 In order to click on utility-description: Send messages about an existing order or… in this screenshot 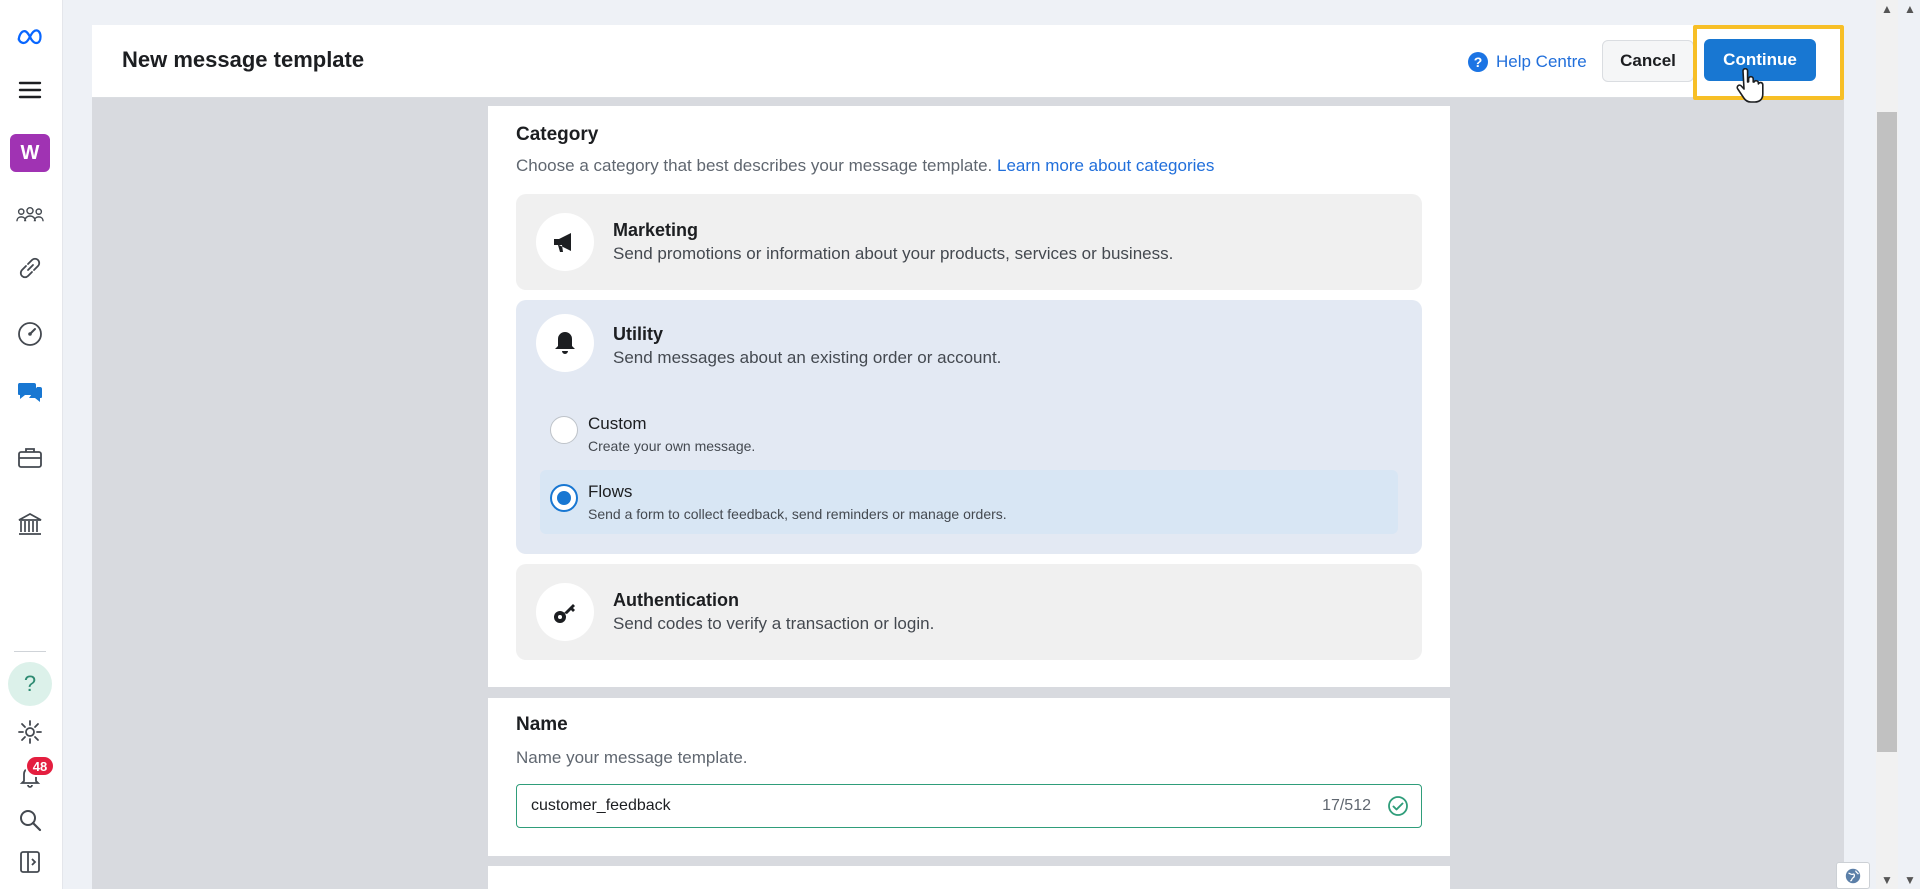, I will do `click(807, 357)`.